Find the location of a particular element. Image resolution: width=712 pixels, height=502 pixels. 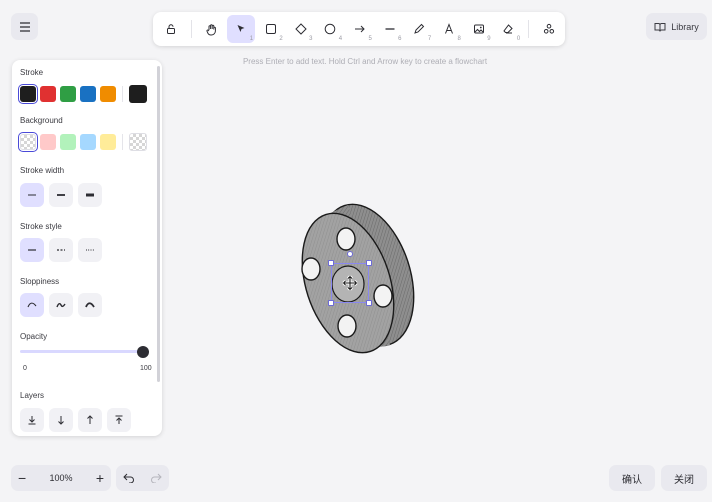

stroke-swatch-orange is located at coordinates (108, 94).